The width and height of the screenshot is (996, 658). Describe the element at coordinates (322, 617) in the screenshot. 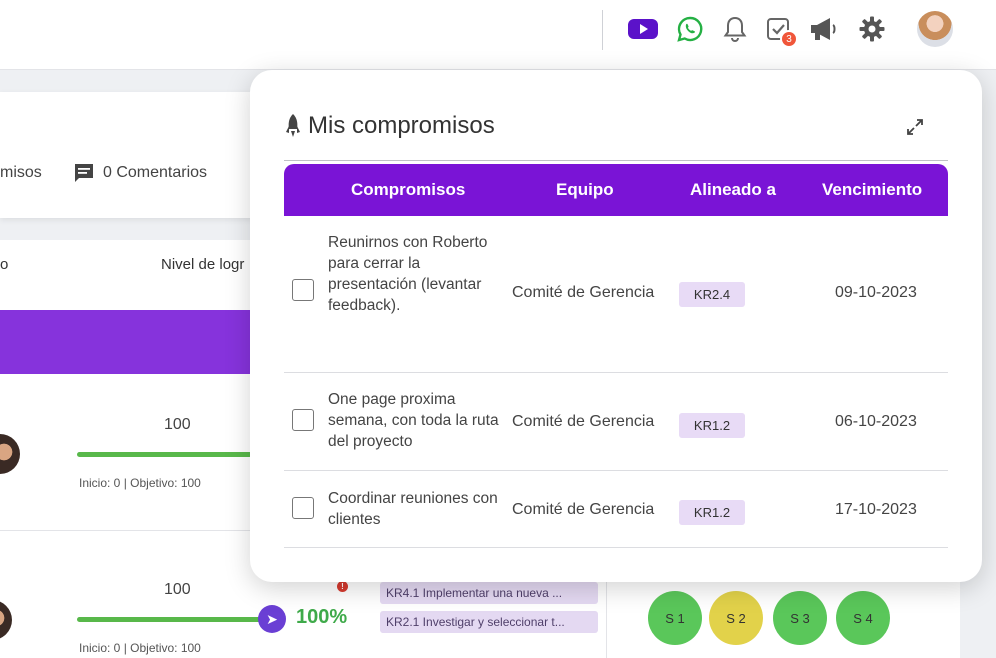

I see `progress-percent: 100%` at that location.